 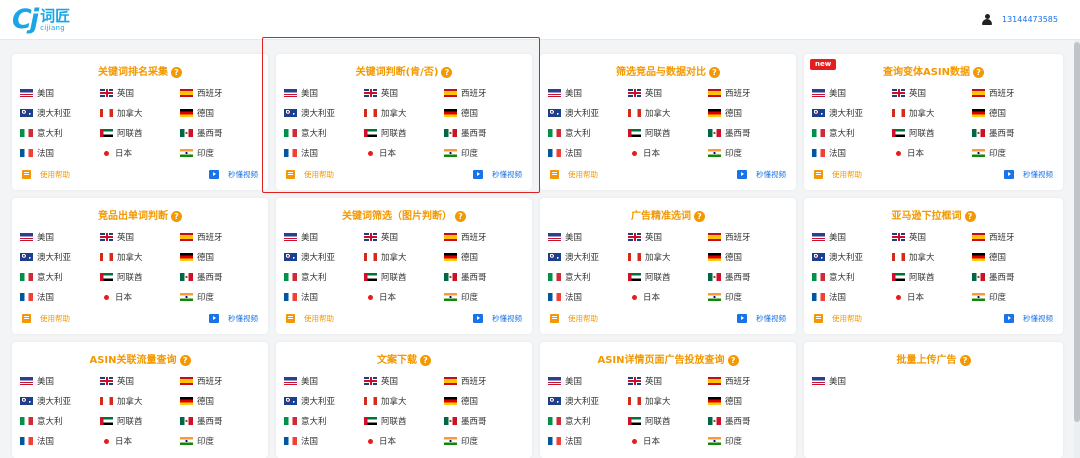 What do you see at coordinates (668, 358) in the screenshot?
I see `card-title: ASIN详情页面广告投放查询?` at bounding box center [668, 358].